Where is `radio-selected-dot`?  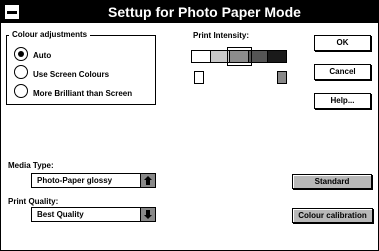 radio-selected-dot is located at coordinates (21, 54).